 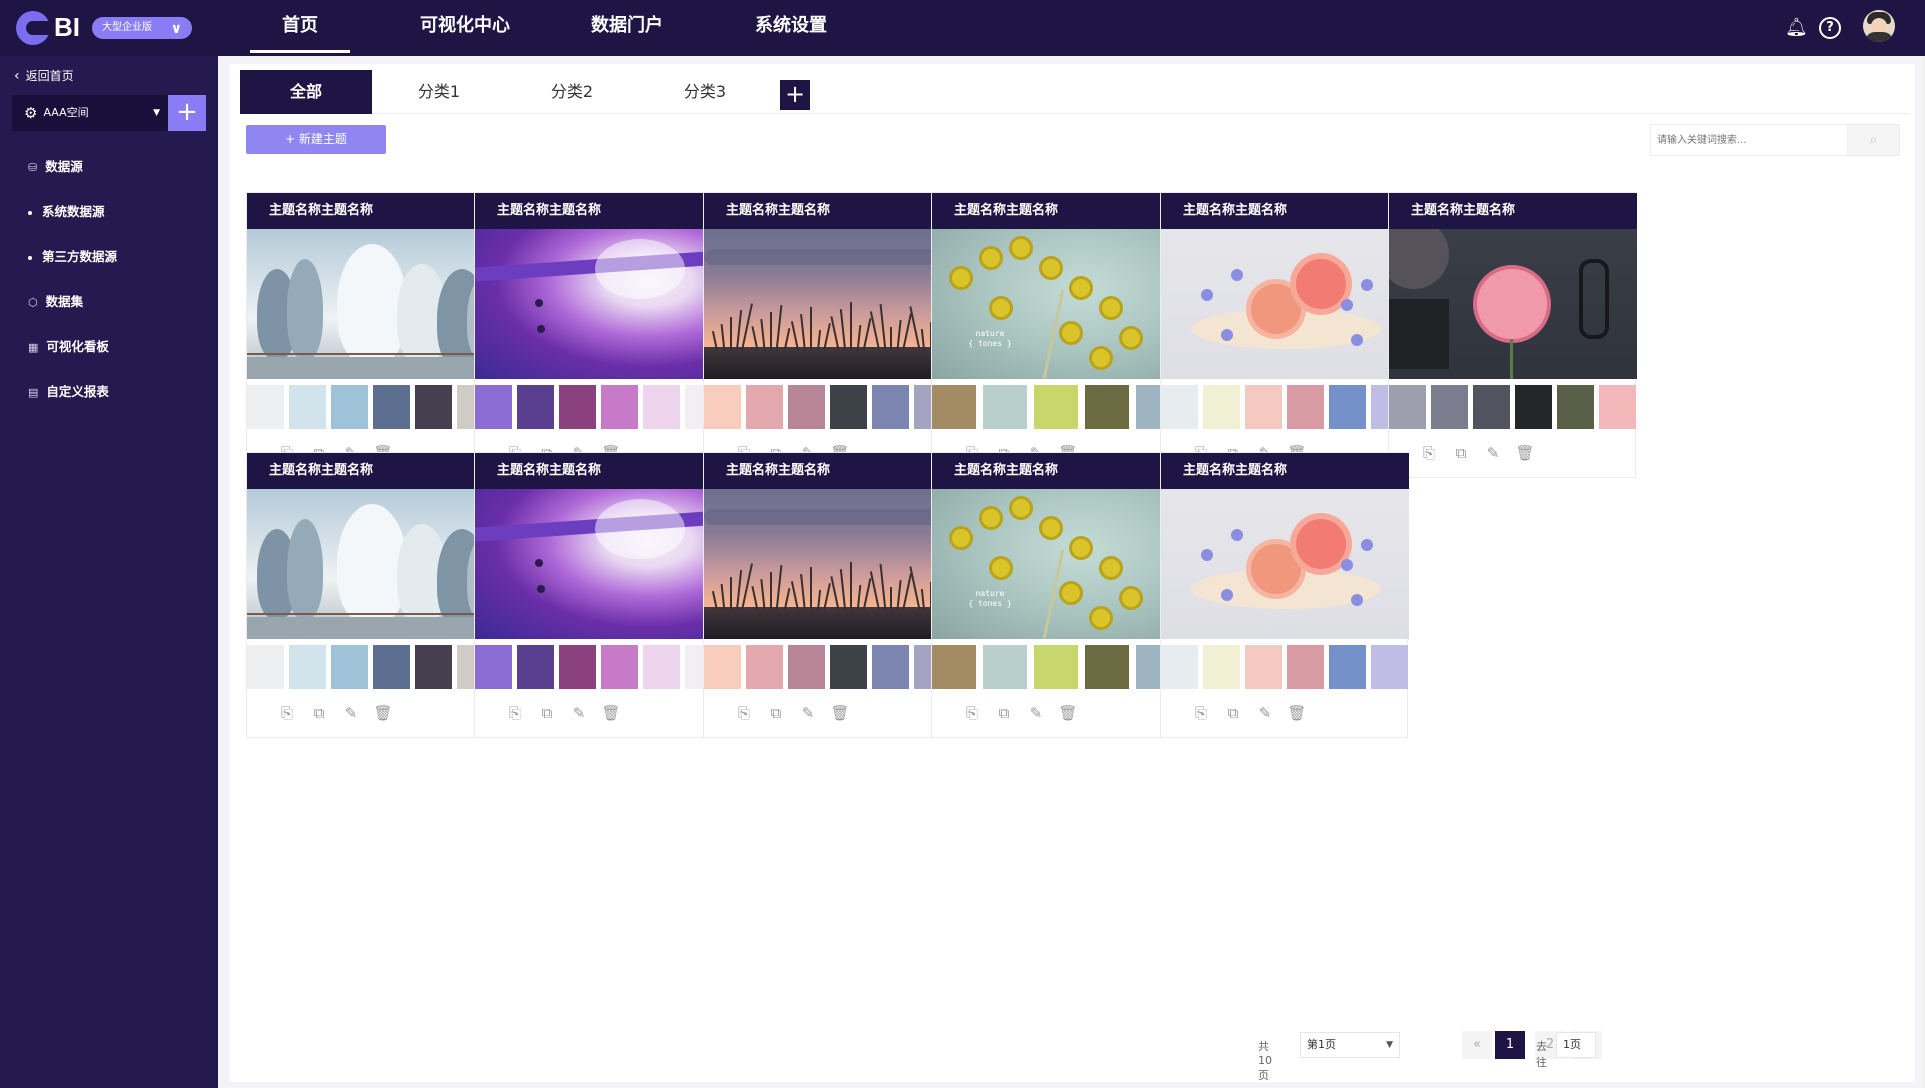 I want to click on theme-card: 主题名称主题名称nature{ tones }⎘⧉✎🗑︎, so click(x=1055, y=335).